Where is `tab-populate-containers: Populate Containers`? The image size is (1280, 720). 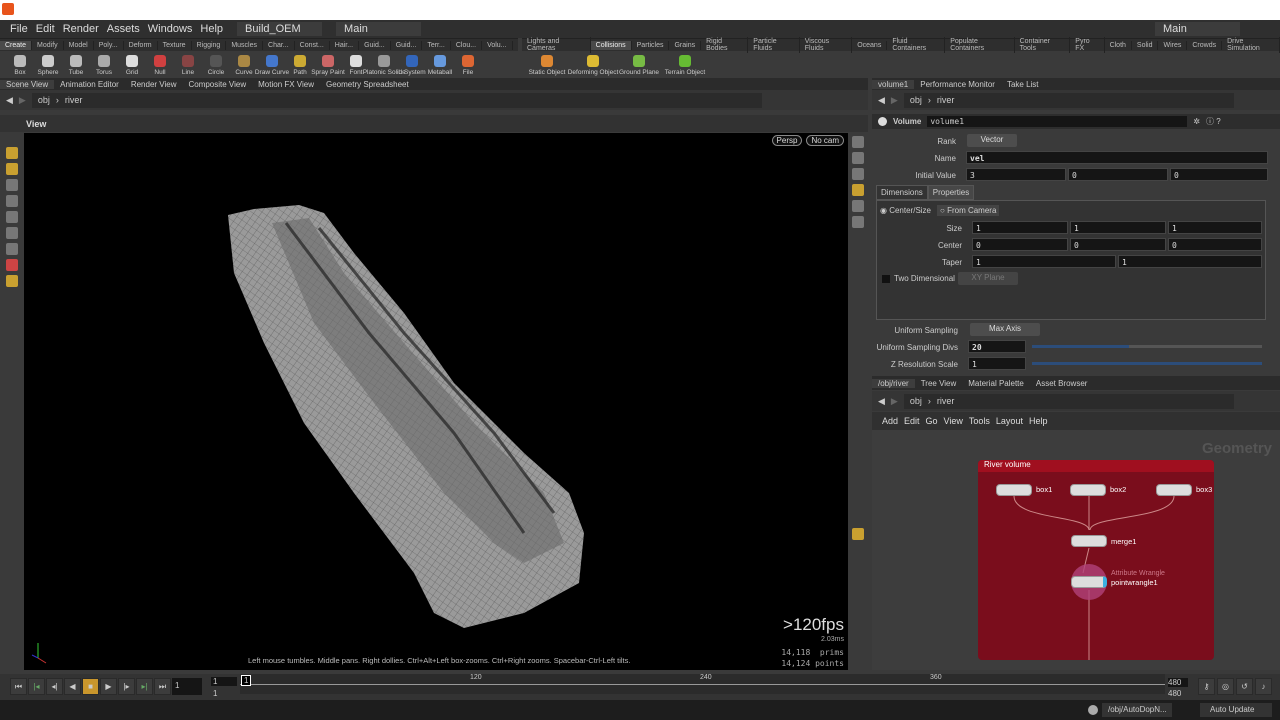
tab-populate-containers: Populate Containers is located at coordinates (980, 45).